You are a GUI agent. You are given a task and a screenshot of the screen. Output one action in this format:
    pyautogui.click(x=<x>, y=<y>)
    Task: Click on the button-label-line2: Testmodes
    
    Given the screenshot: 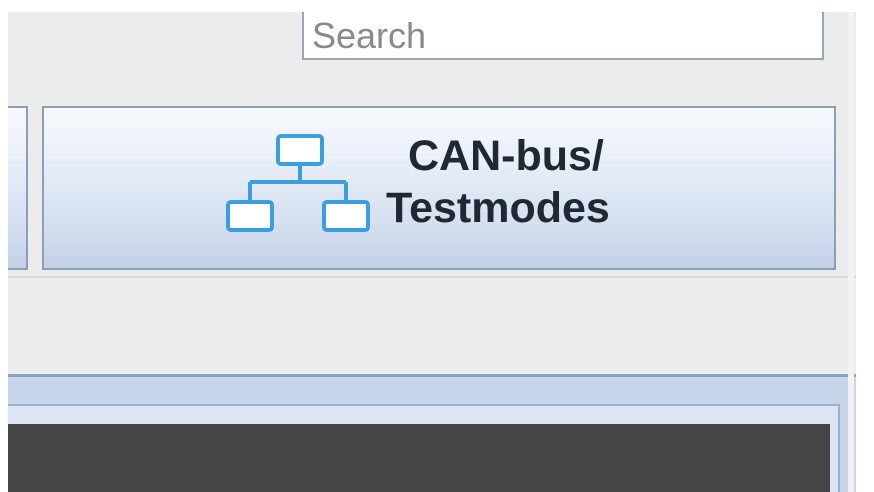 What is the action you would take?
    pyautogui.click(x=498, y=208)
    